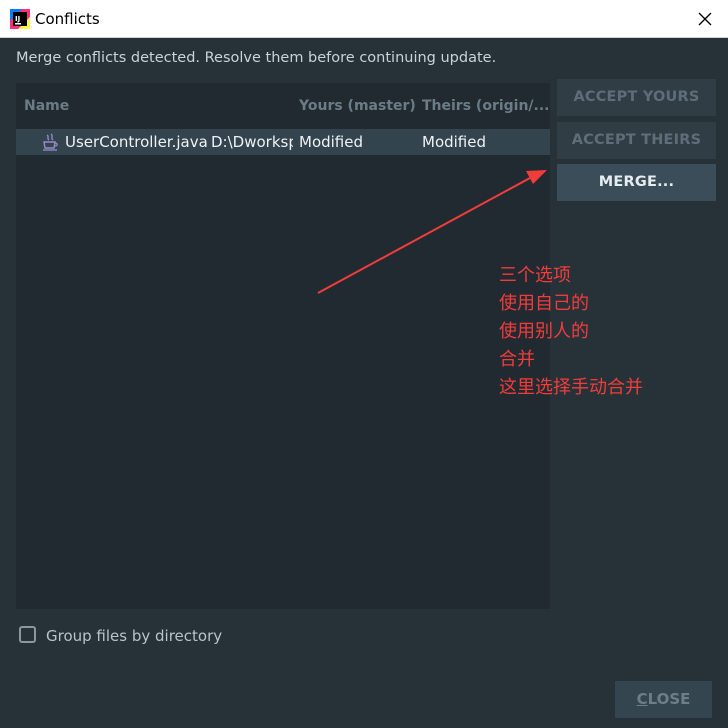 The width and height of the screenshot is (728, 728). What do you see at coordinates (364, 19) in the screenshot?
I see `title-bar: IJ Conflicts` at bounding box center [364, 19].